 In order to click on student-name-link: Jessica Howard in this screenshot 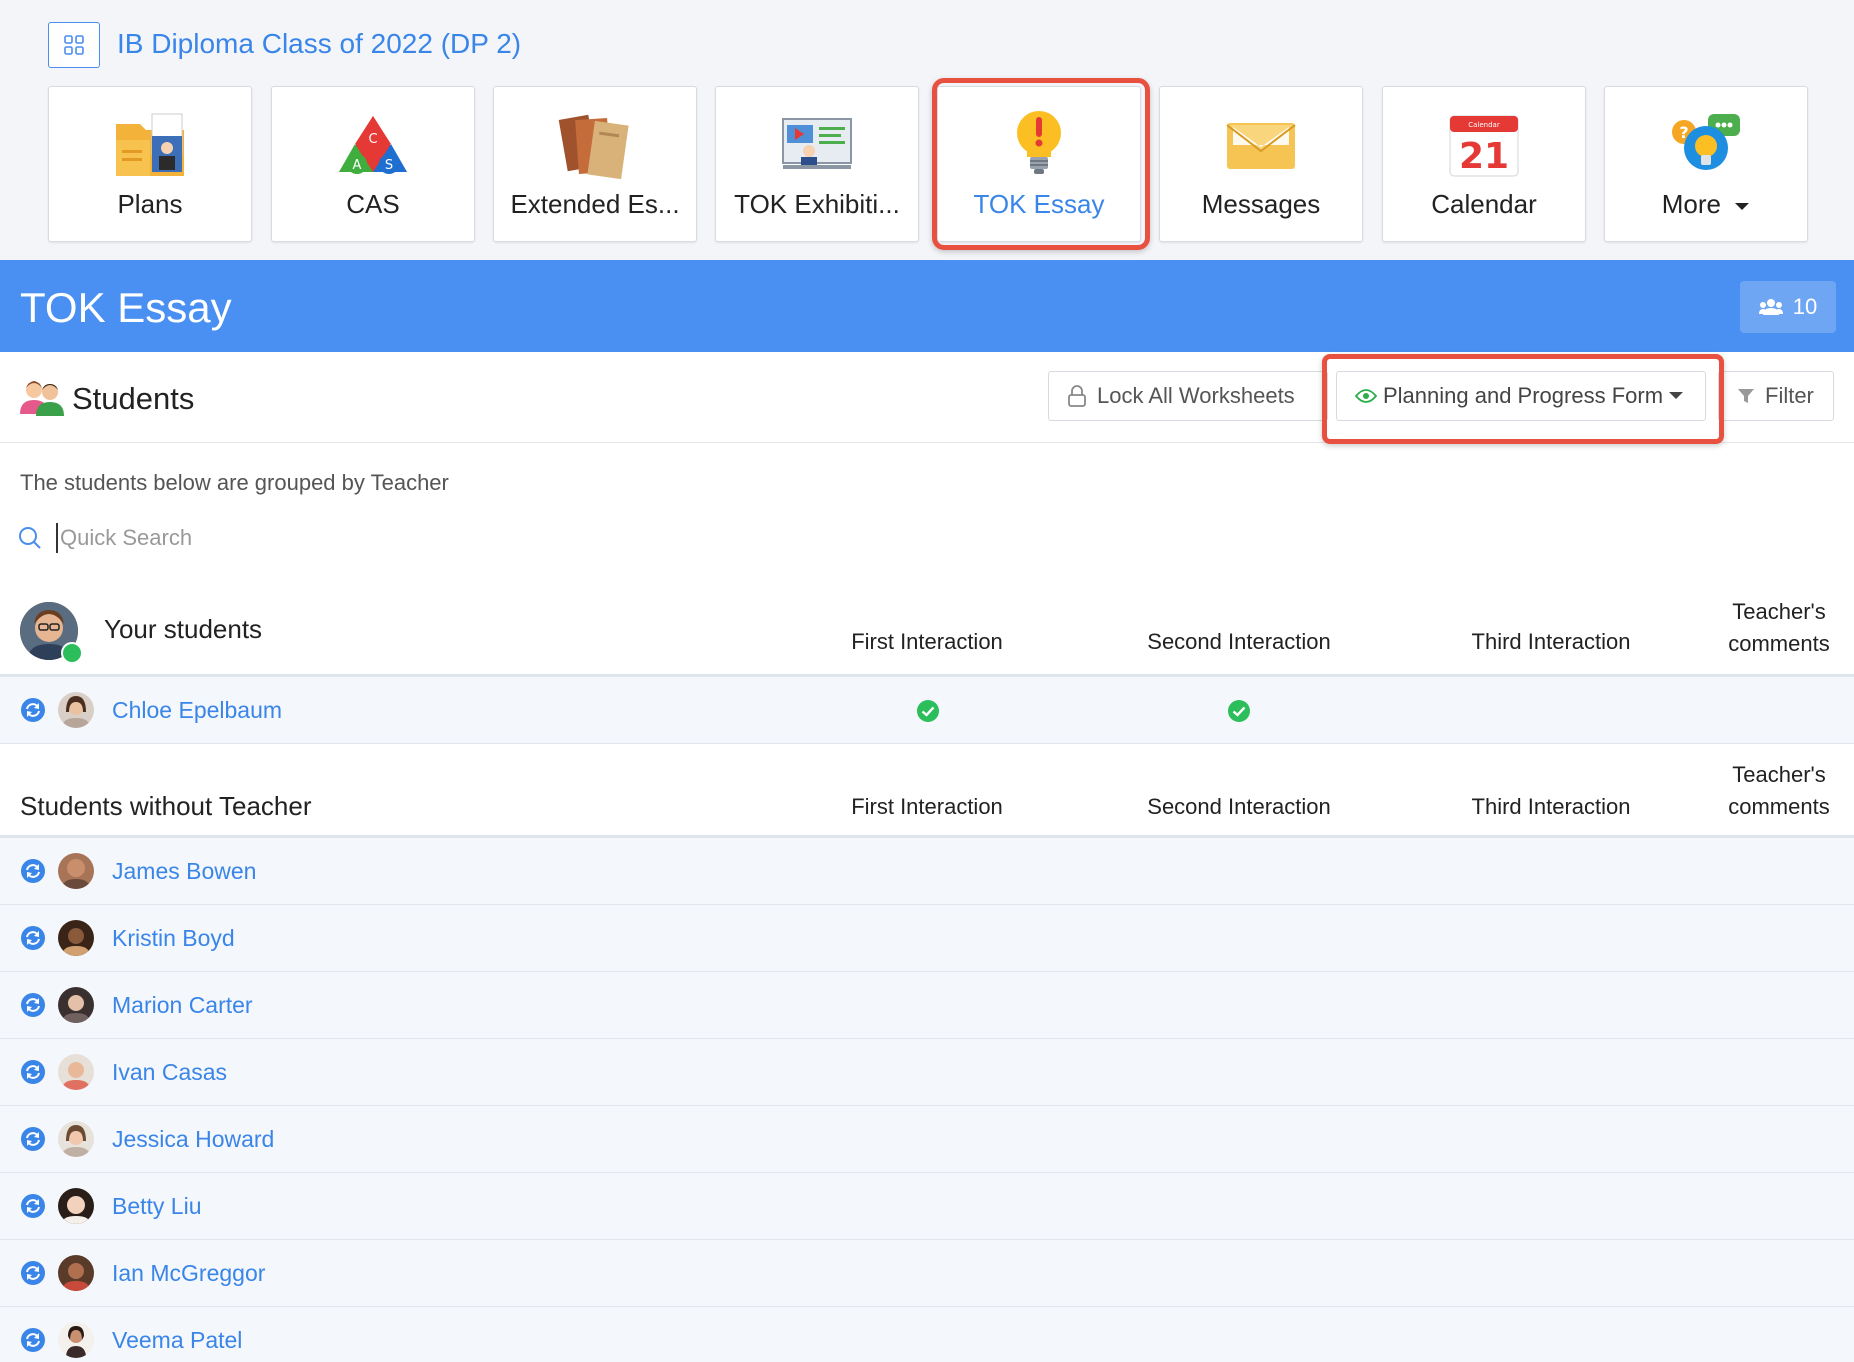, I will do `click(193, 1139)`.